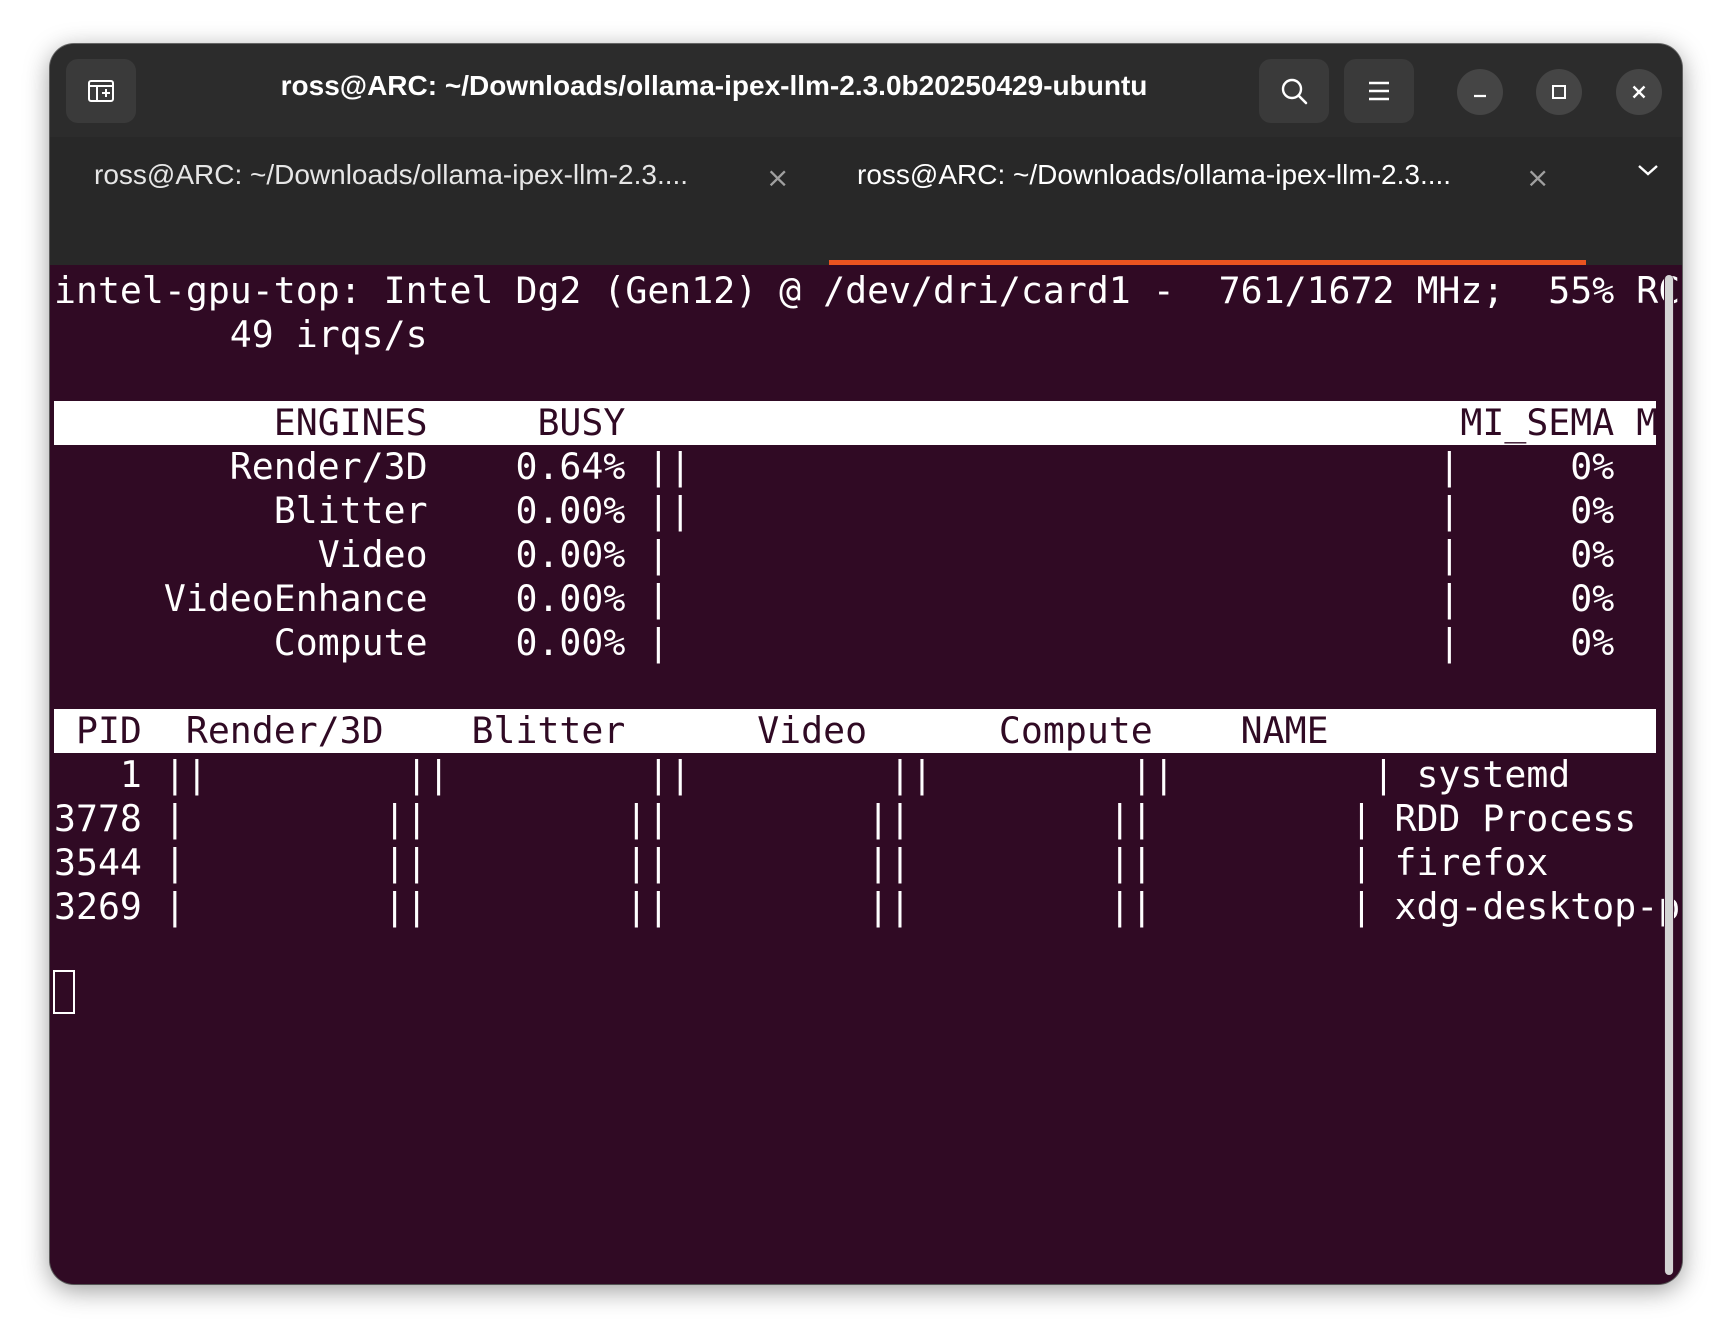  Describe the element at coordinates (812, 774) in the screenshot. I see `process-row-systemd: 1 || || || || || | systemd` at that location.